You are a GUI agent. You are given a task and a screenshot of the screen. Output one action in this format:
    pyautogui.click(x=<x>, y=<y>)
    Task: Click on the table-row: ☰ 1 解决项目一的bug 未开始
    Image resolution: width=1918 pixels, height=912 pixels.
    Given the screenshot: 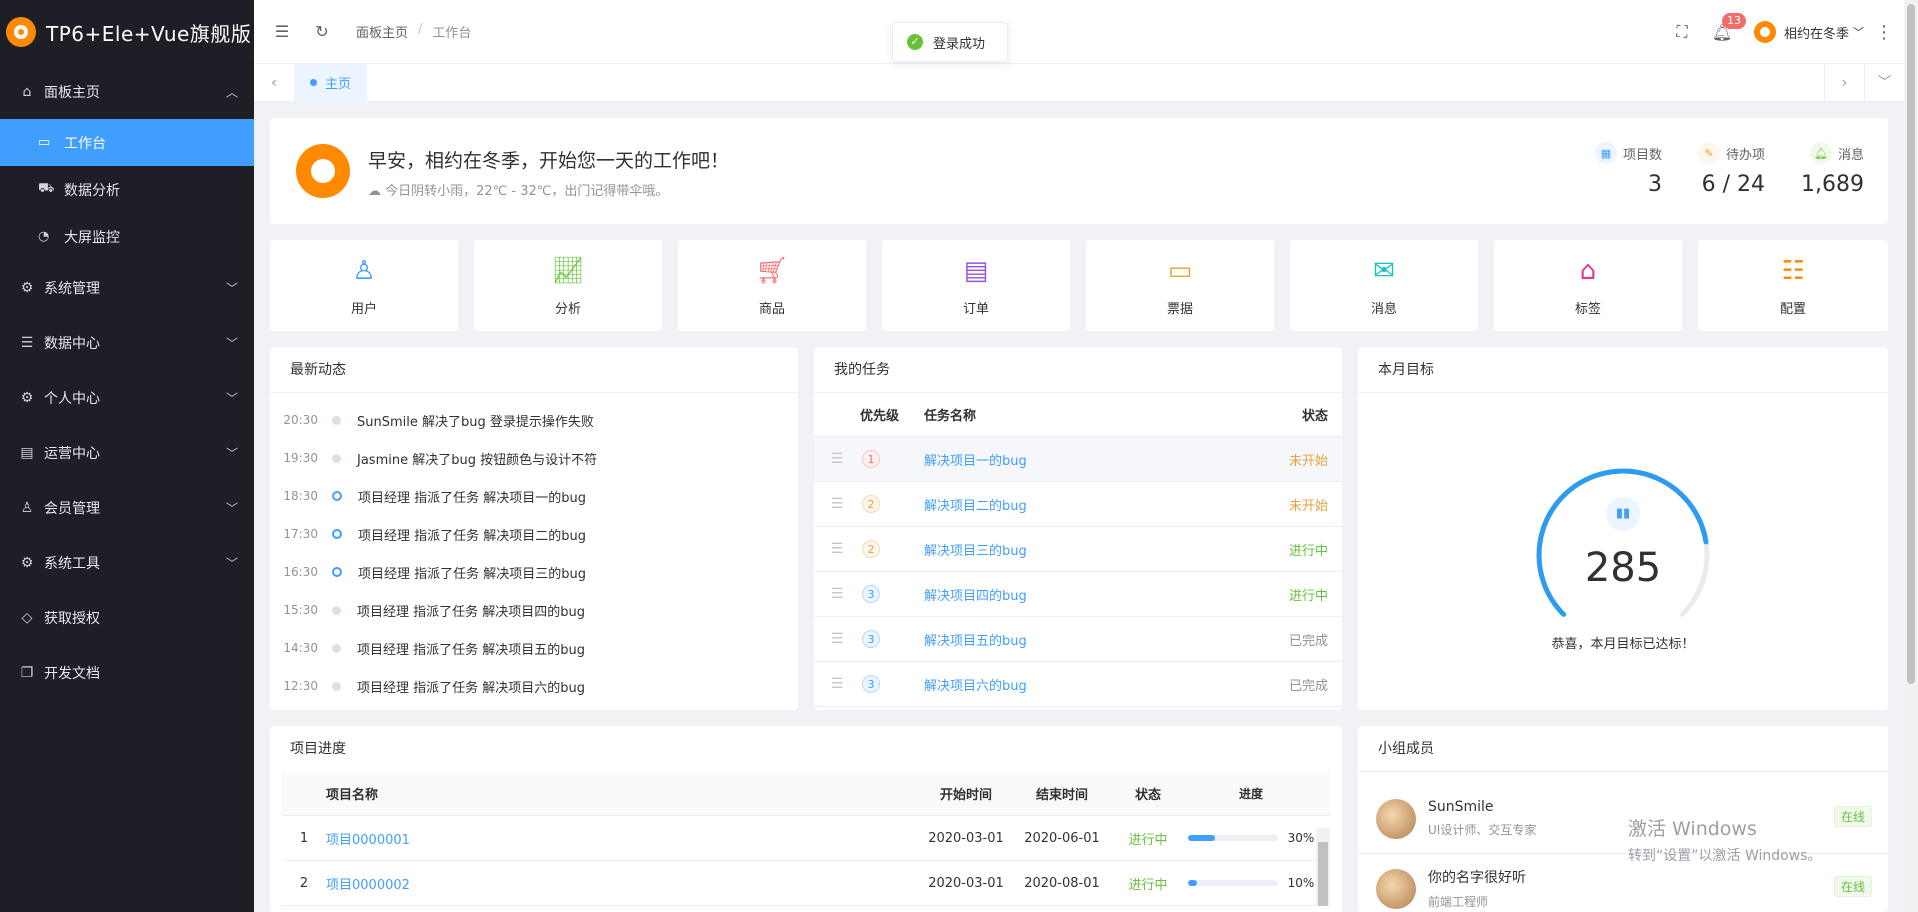 What is the action you would take?
    pyautogui.click(x=1078, y=459)
    